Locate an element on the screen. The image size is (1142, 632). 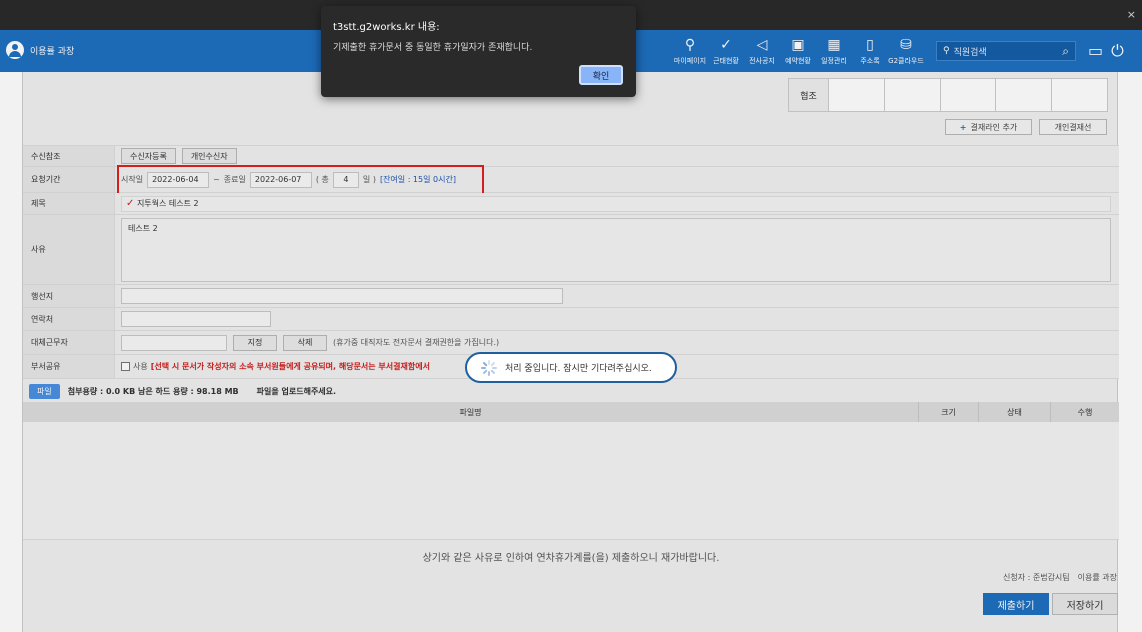
alert-ok-button: 확인 is located at coordinates (601, 75).